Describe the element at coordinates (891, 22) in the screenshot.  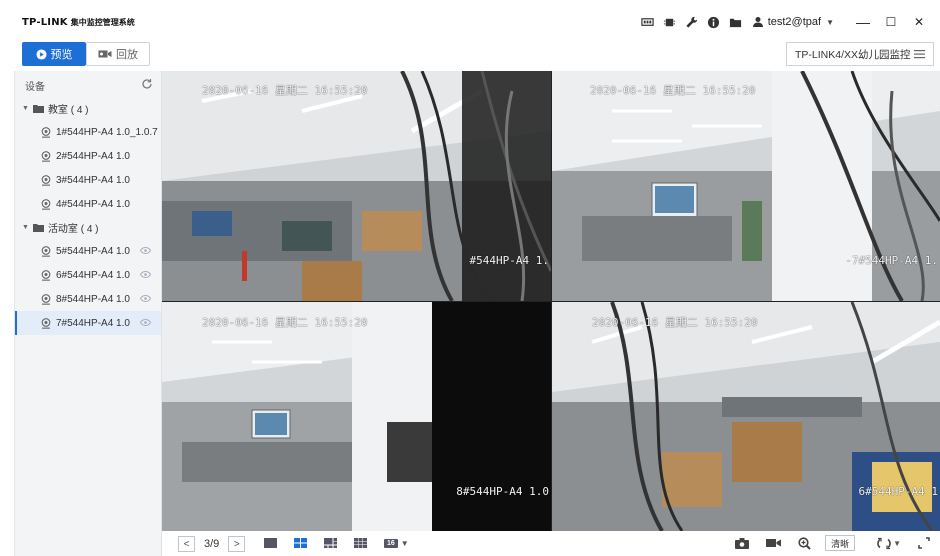
I see `maximize-button: ☐` at that location.